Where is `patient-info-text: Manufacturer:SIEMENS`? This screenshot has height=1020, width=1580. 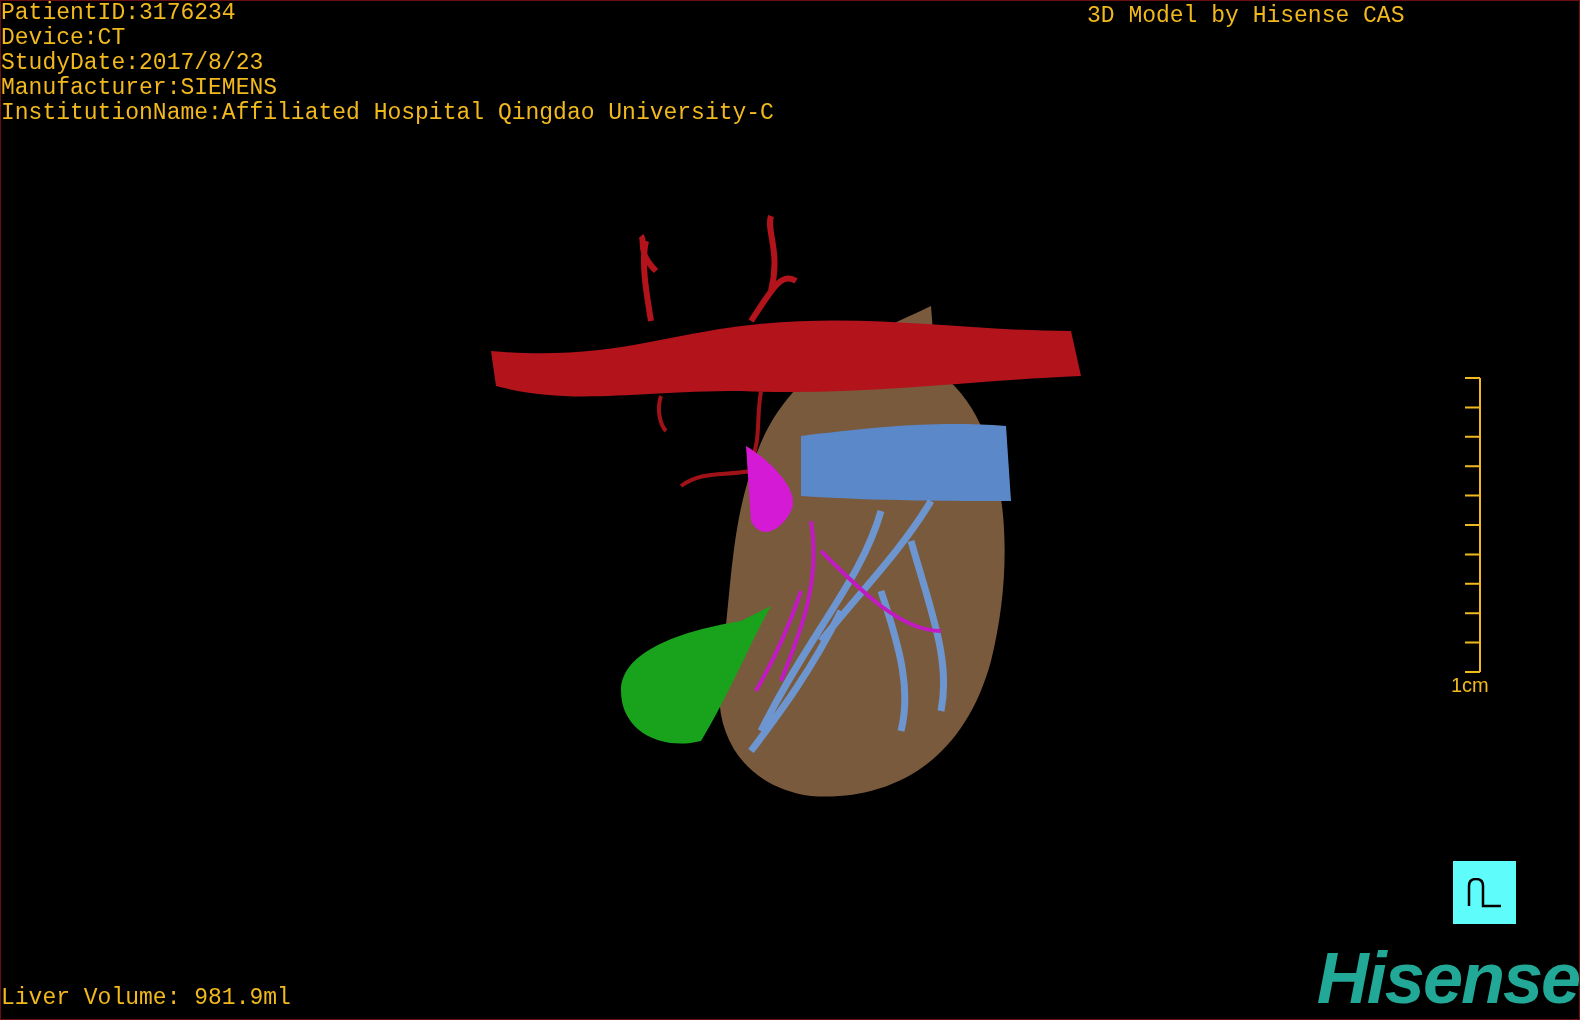
patient-info-text: Manufacturer:SIEMENS is located at coordinates (140, 88).